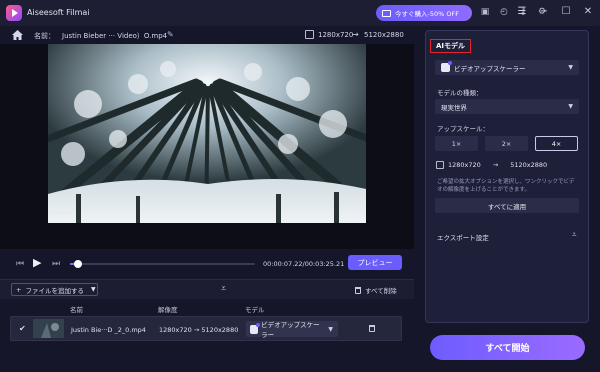  What do you see at coordinates (588, 12) in the screenshot?
I see `close-icon: ✕` at bounding box center [588, 12].